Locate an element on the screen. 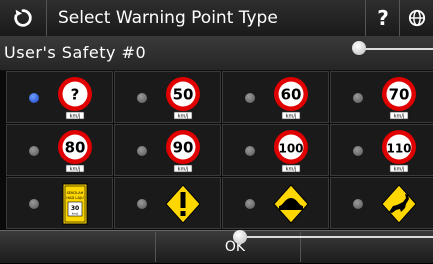  speed-value: 60 is located at coordinates (291, 95).